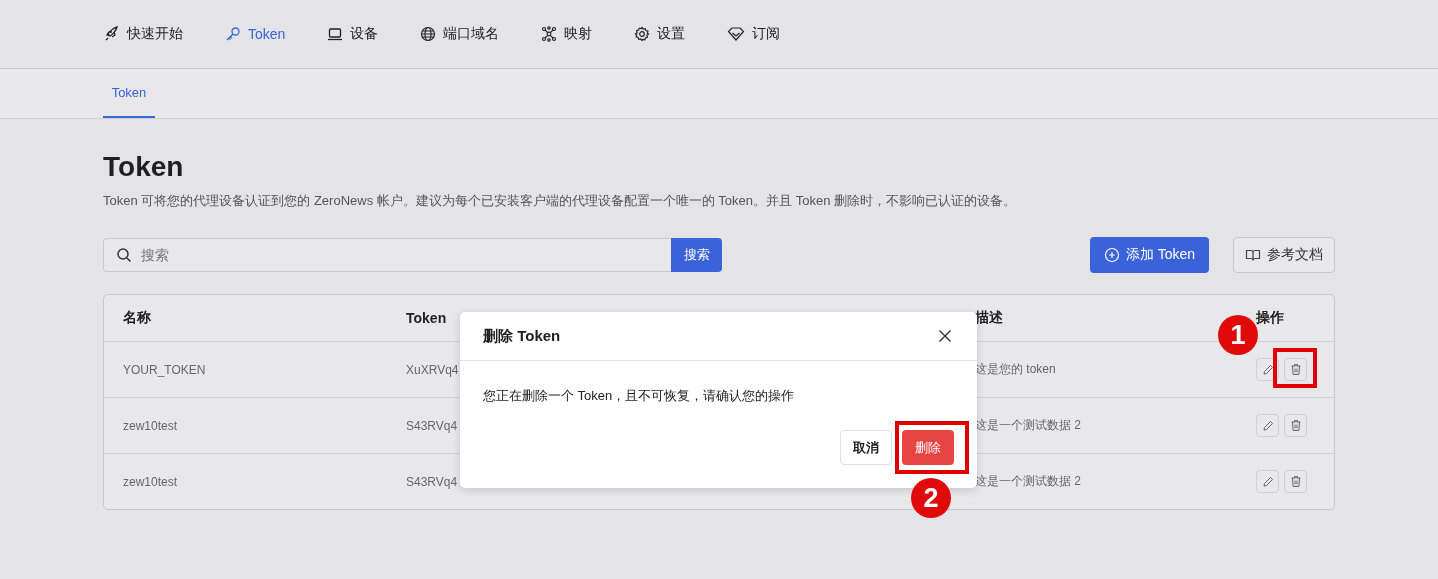 The image size is (1438, 579). Describe the element at coordinates (428, 34) in the screenshot. I see `globe-icon` at that location.